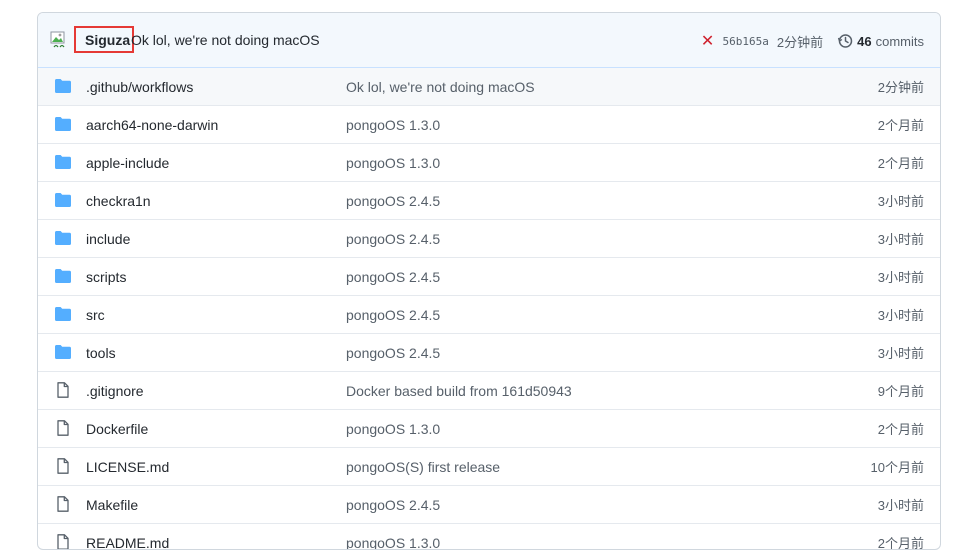 Image resolution: width=968 pixels, height=555 pixels. I want to click on commit-age: 2分钟前, so click(800, 42).